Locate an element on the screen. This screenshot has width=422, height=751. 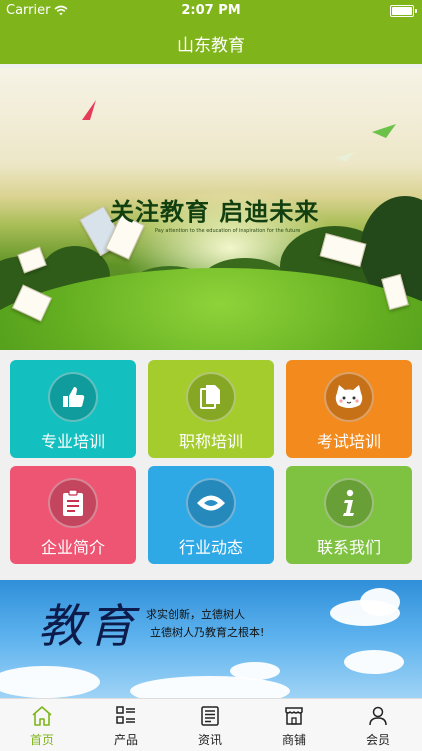
app-header: Carrier 2:07 PM 山东教育 is located at coordinates (211, 32).